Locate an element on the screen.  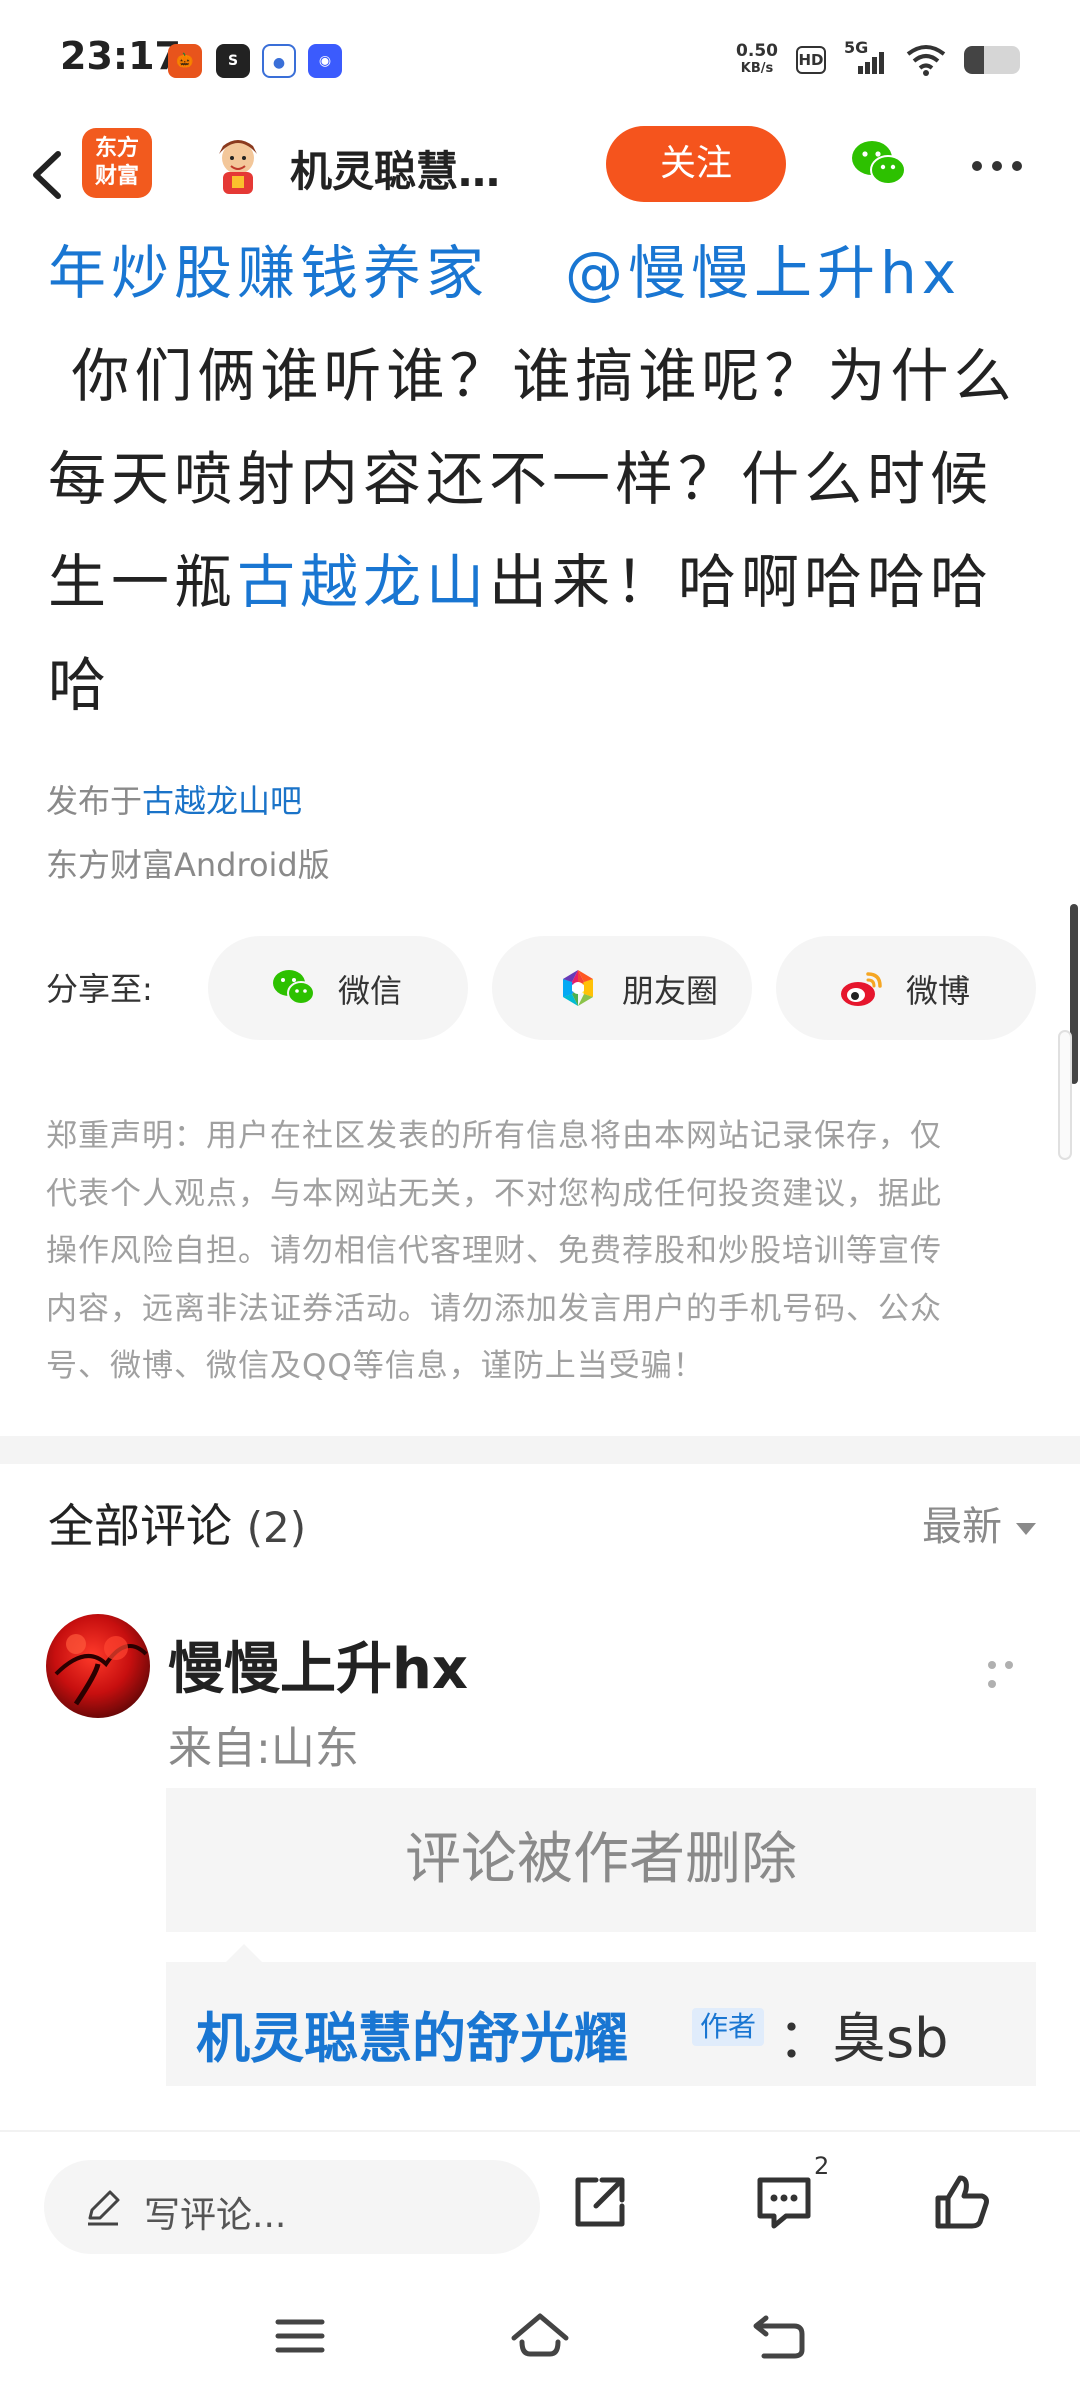
menu-icon is located at coordinates (300, 2336).